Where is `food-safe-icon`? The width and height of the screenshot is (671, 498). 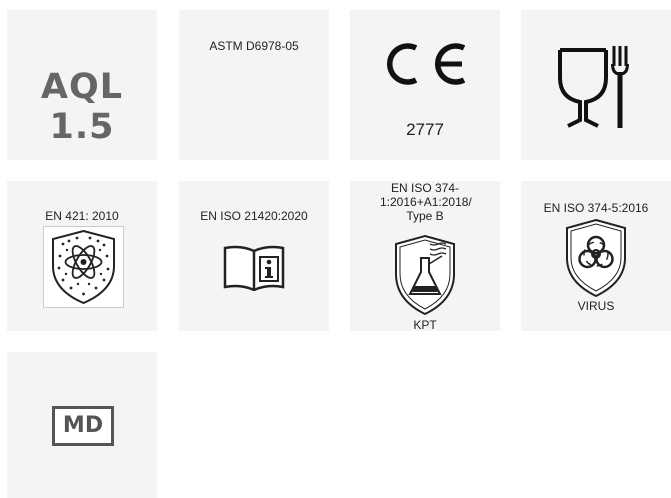
food-safe-icon is located at coordinates (596, 87).